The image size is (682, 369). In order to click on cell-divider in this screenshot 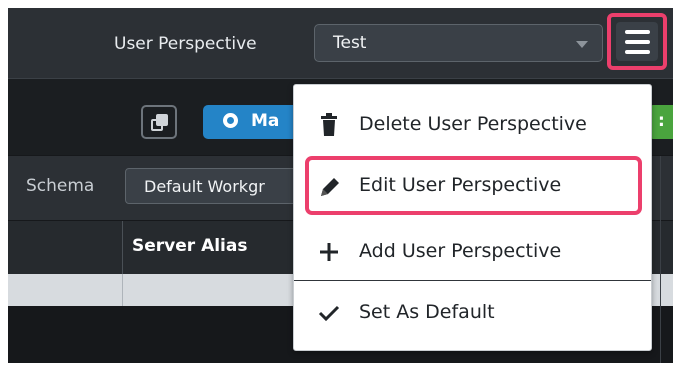, I will do `click(122, 290)`.